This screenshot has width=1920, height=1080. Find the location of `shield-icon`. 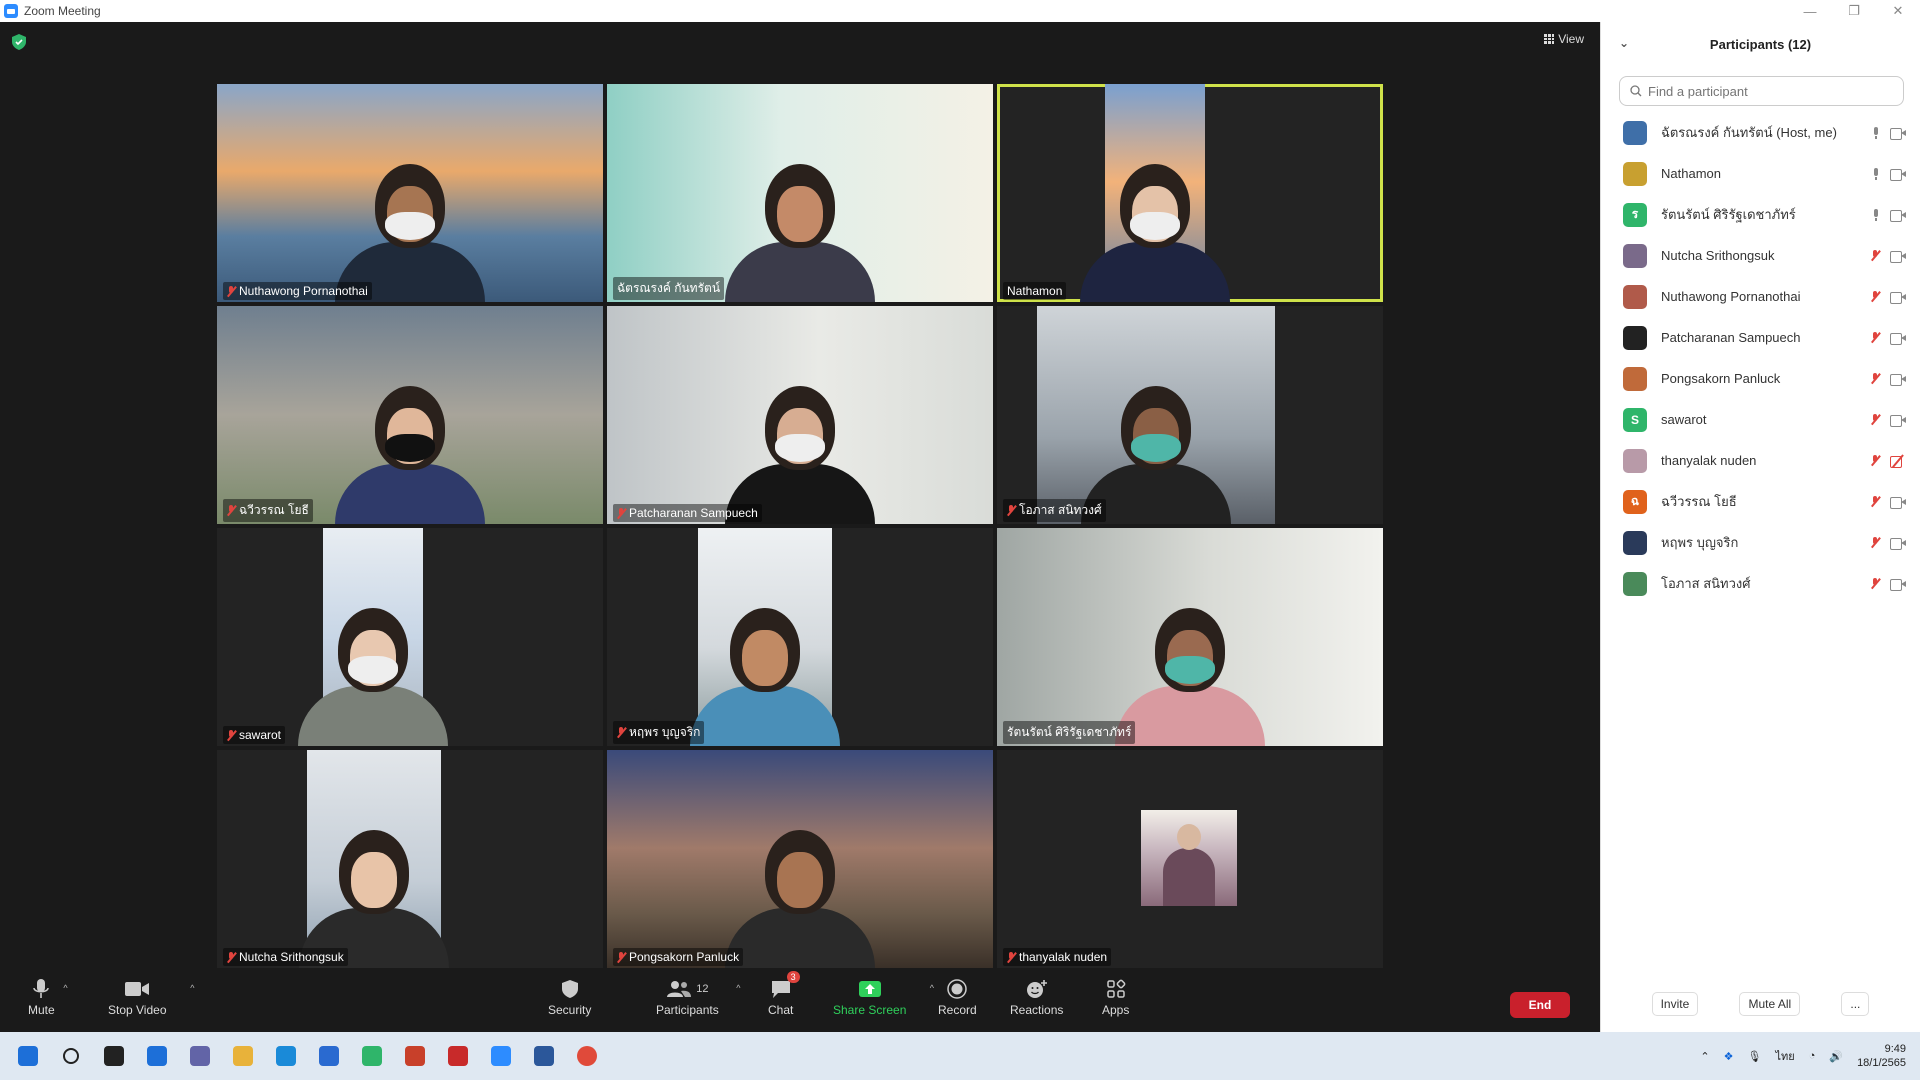

shield-icon is located at coordinates (19, 42).